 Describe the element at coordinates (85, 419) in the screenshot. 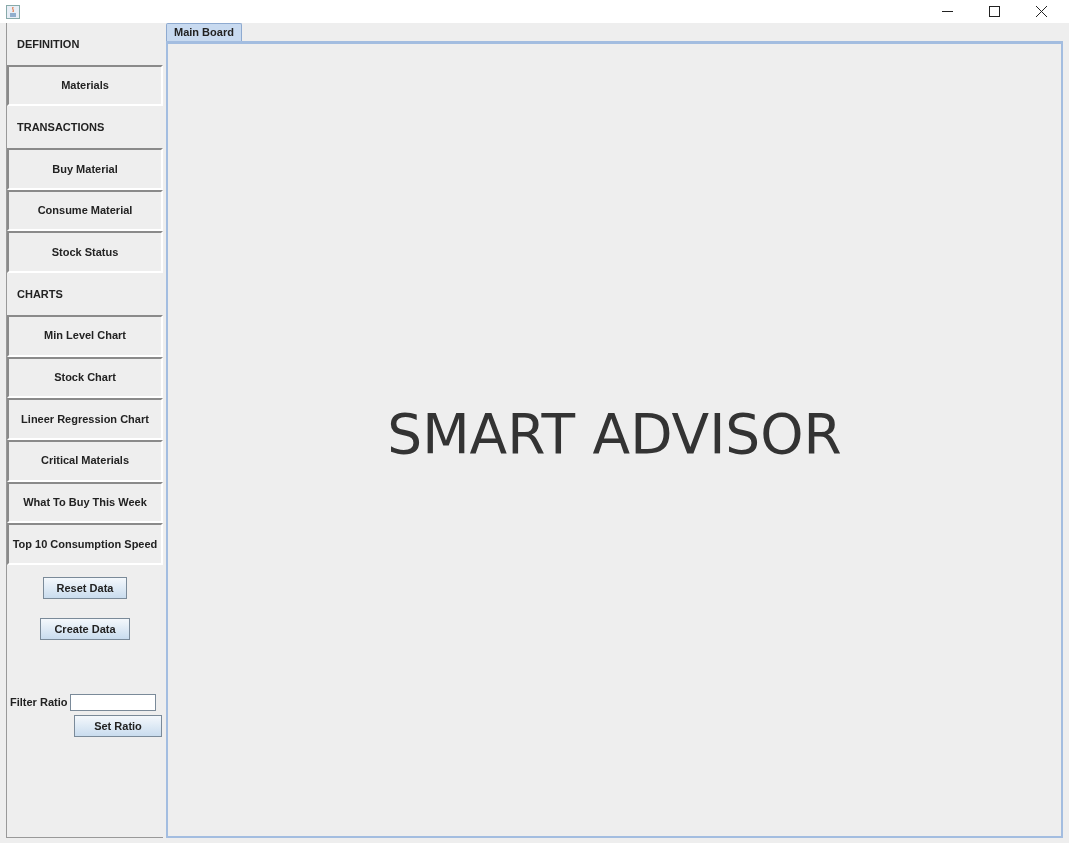

I see `sidebar-button: Lineer Regression Chart` at that location.